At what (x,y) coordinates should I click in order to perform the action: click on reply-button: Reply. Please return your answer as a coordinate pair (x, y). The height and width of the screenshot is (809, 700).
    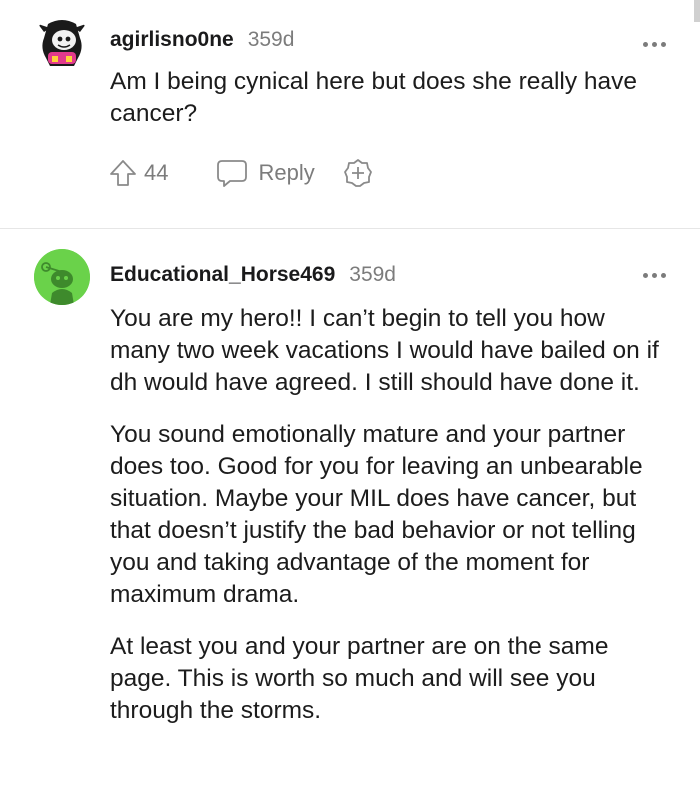
    Looking at the image, I should click on (265, 173).